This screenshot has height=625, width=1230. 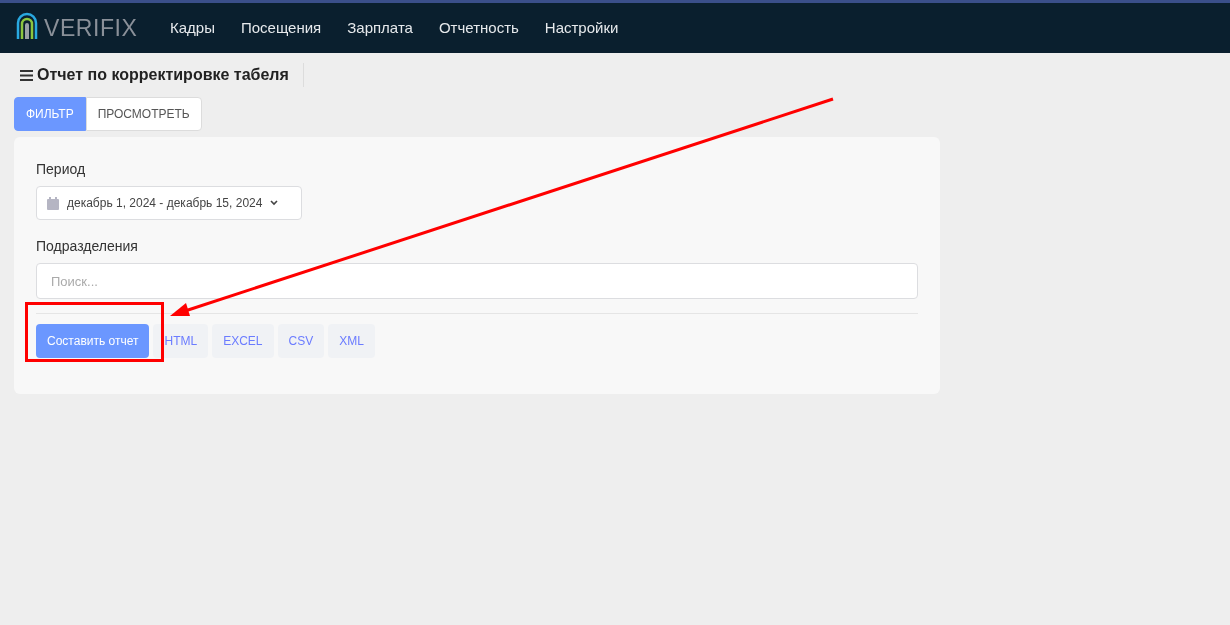 What do you see at coordinates (581, 28) in the screenshot?
I see `nav-link: Настройки` at bounding box center [581, 28].